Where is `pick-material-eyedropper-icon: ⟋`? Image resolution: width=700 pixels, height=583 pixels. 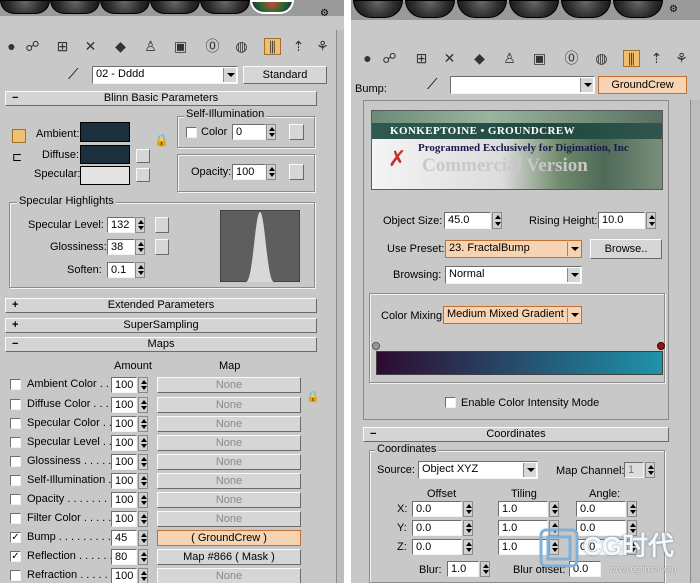 pick-material-eyedropper-icon: ⟋ is located at coordinates (73, 74).